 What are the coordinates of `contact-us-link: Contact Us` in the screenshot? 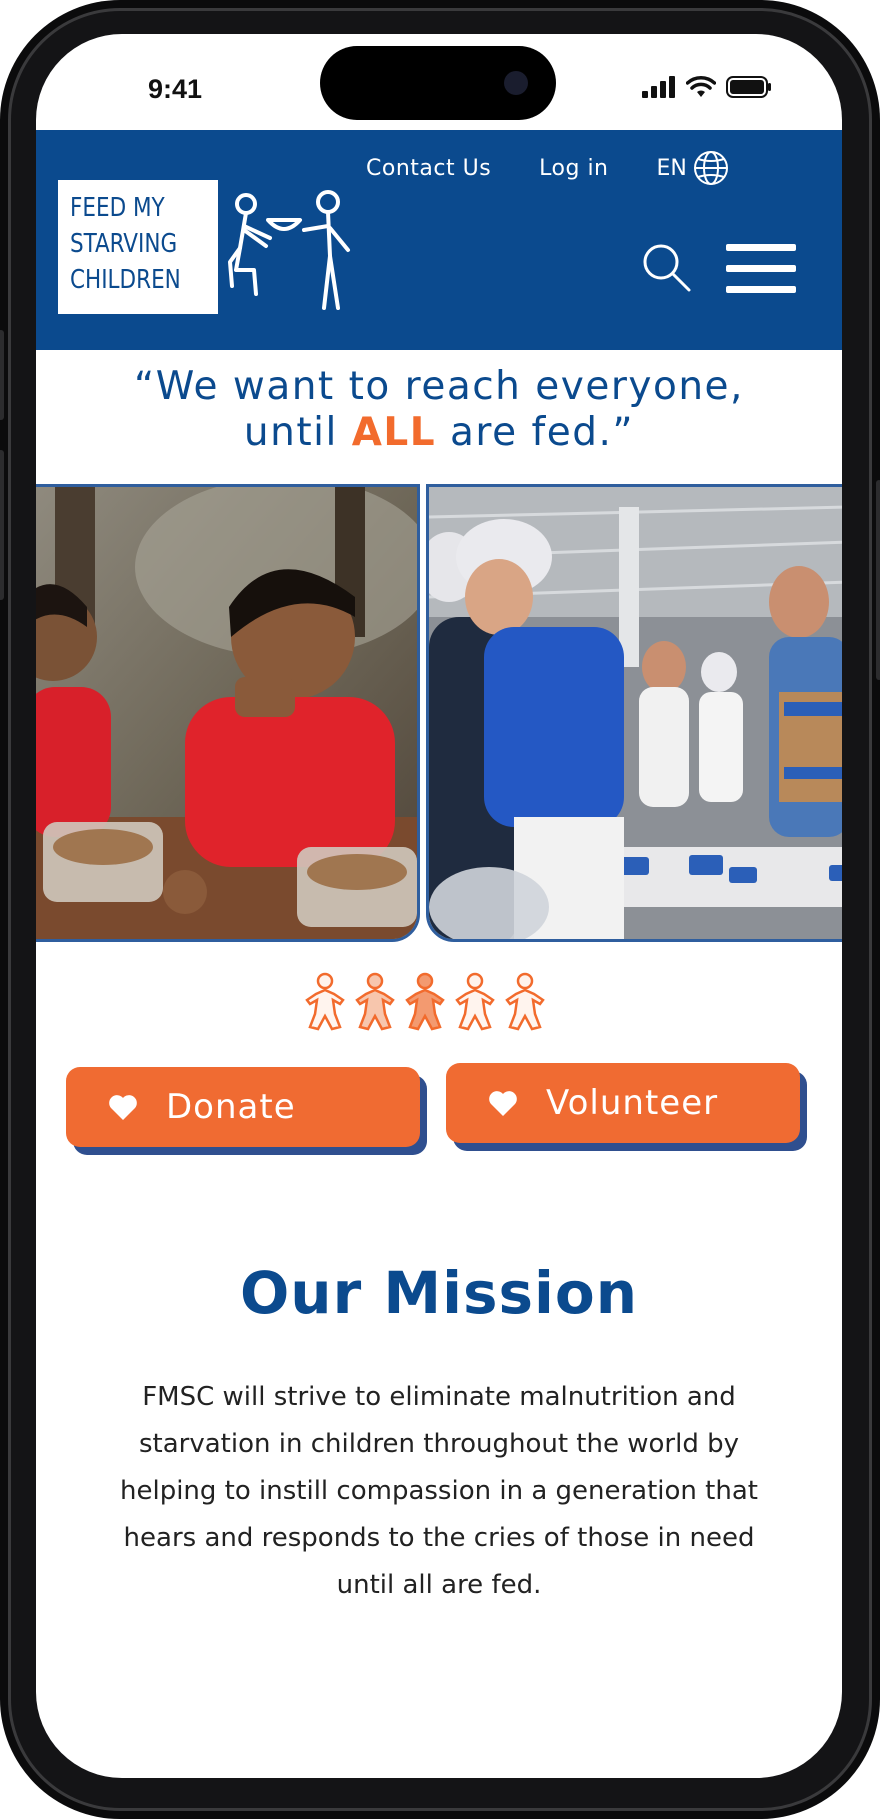 It's located at (428, 168).